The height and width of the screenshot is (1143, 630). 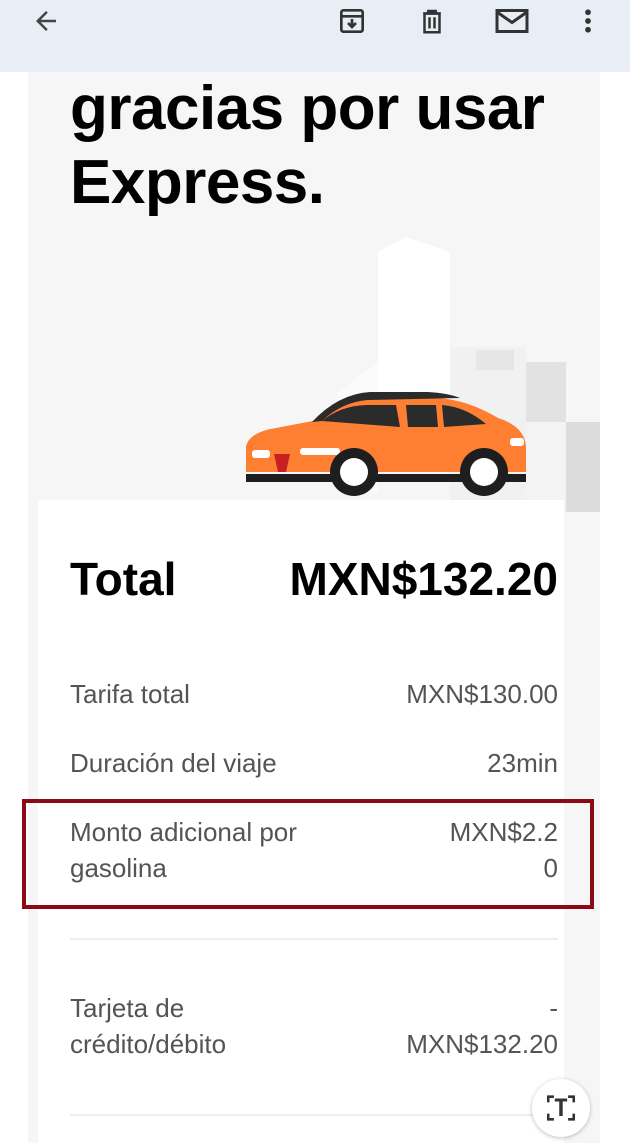 I want to click on trash-icon, so click(x=432, y=21).